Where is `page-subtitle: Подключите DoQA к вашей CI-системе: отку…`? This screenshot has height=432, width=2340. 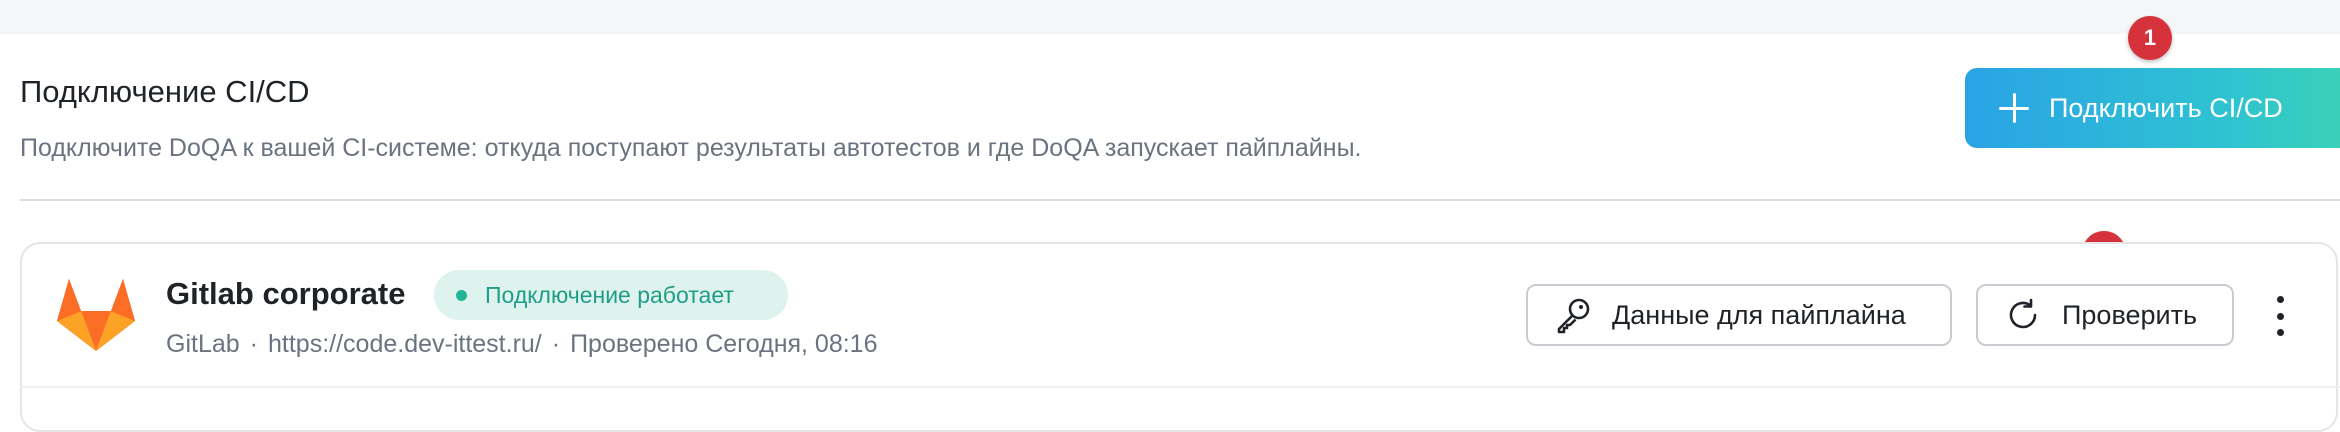
page-subtitle: Подключите DoQA к вашей CI-системе: отку… is located at coordinates (691, 148).